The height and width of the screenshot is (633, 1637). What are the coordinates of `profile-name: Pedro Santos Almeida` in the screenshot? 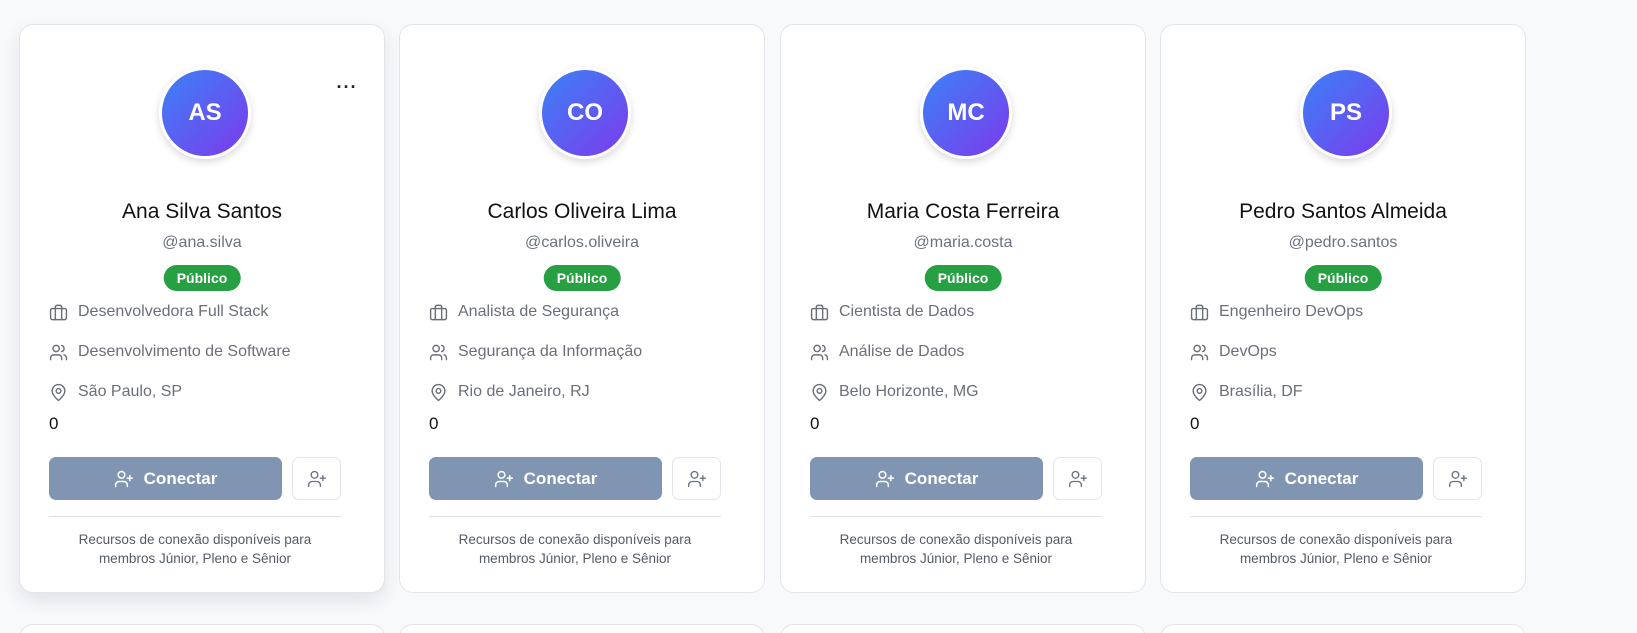 It's located at (1343, 211).